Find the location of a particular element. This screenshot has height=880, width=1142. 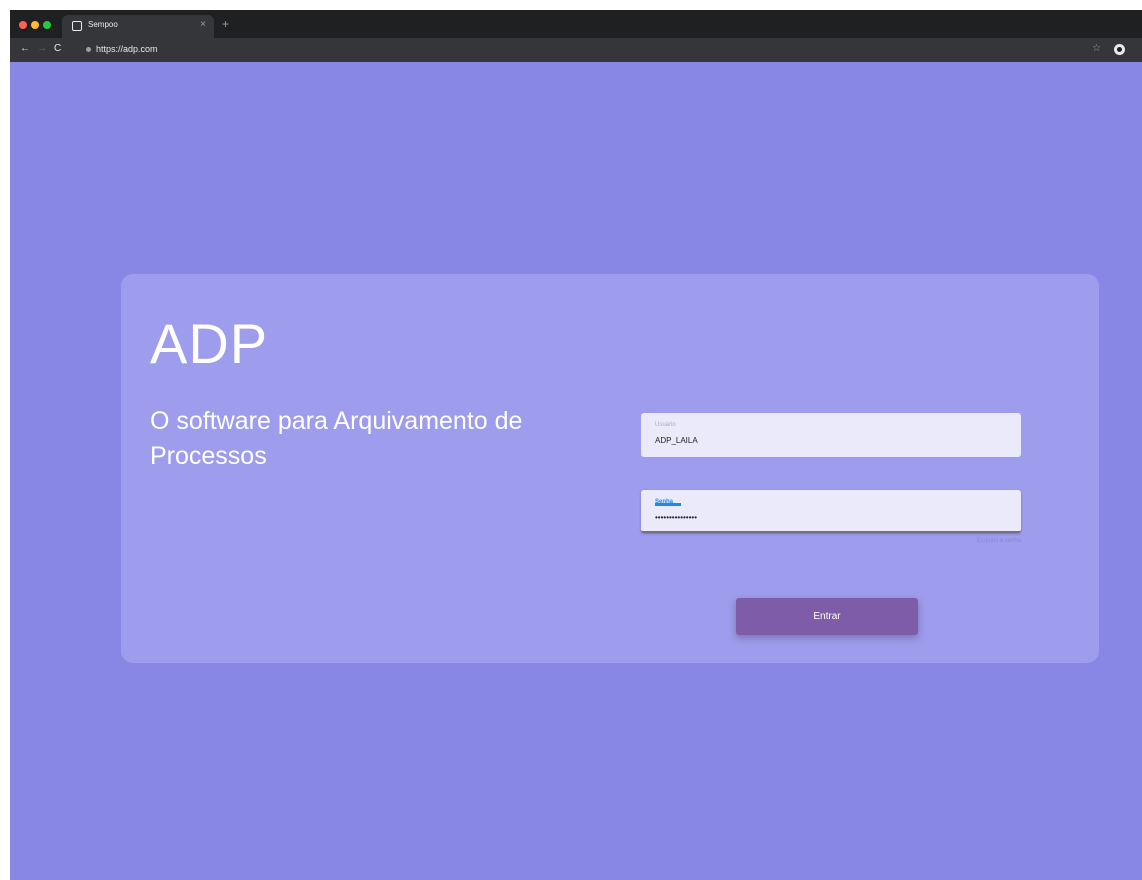

address-bar: https://adp.com is located at coordinates (580, 50).